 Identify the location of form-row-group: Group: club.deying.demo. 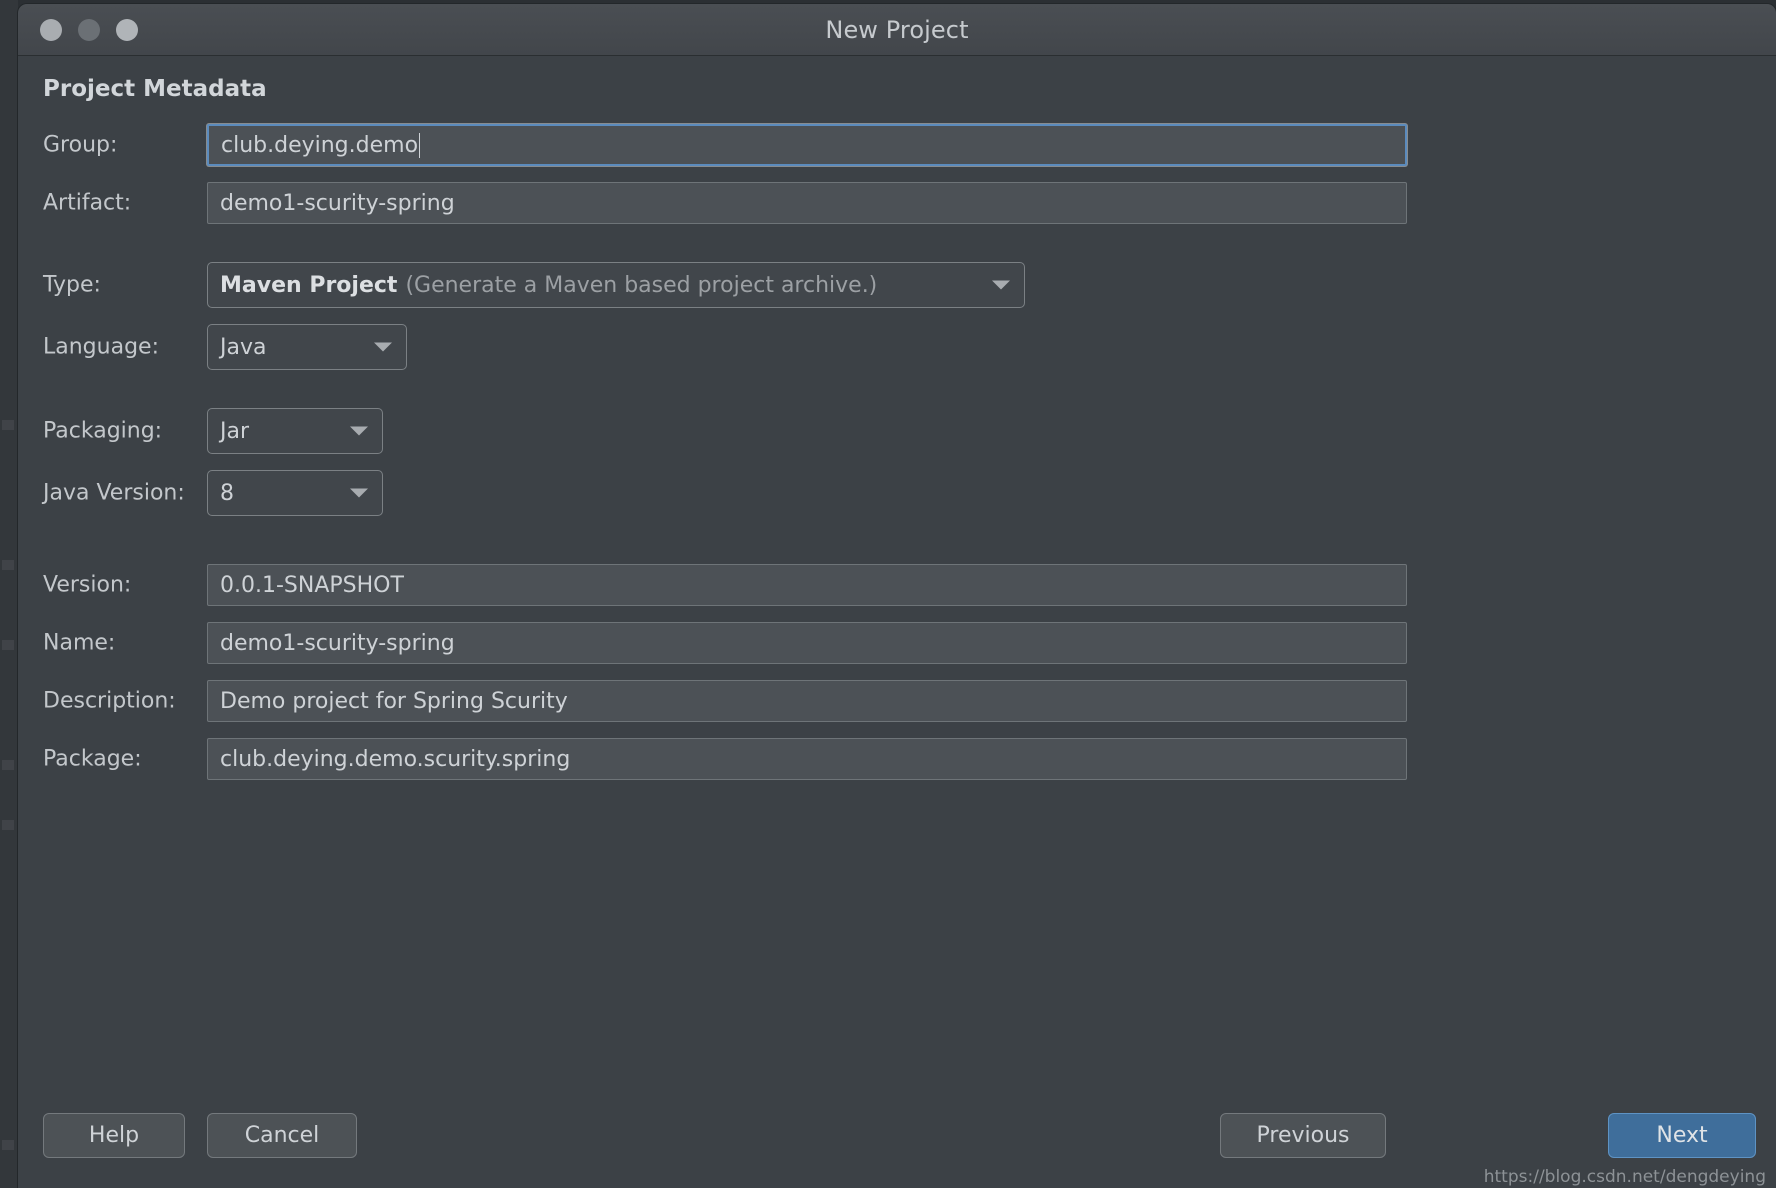
(897, 145).